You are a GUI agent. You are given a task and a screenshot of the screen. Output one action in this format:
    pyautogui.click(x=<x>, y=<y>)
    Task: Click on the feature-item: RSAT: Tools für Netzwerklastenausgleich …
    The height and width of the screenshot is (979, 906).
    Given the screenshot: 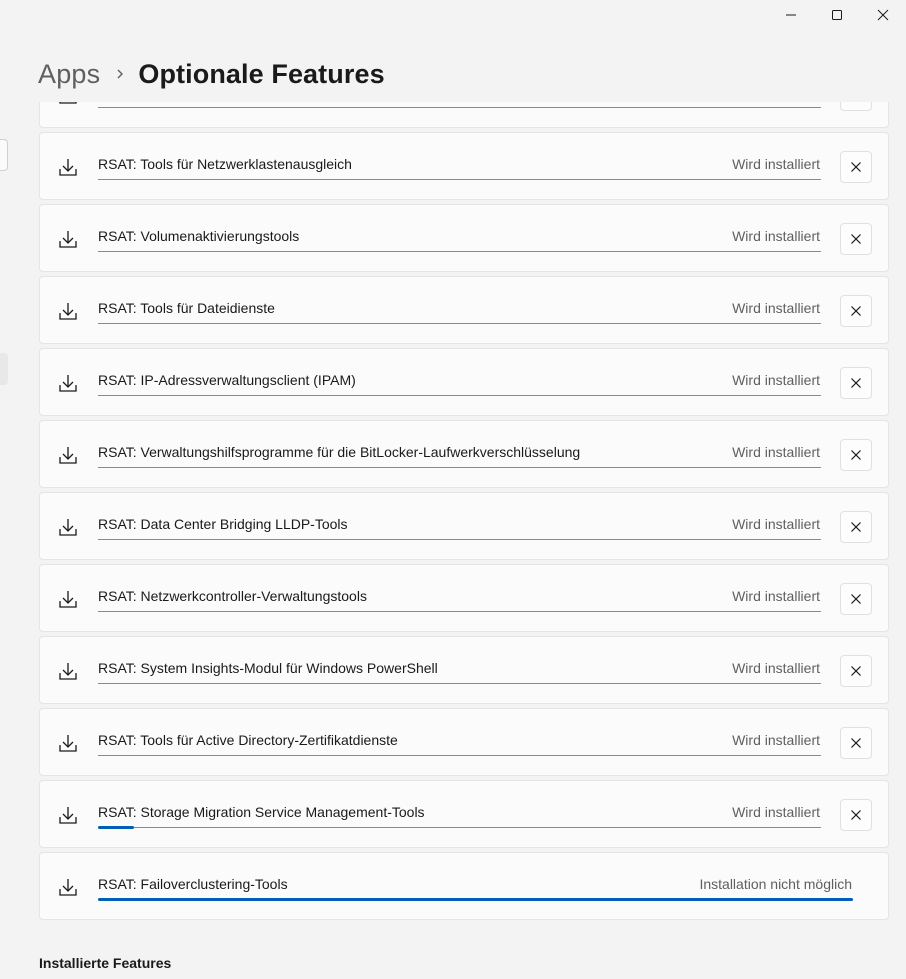 What is the action you would take?
    pyautogui.click(x=464, y=166)
    